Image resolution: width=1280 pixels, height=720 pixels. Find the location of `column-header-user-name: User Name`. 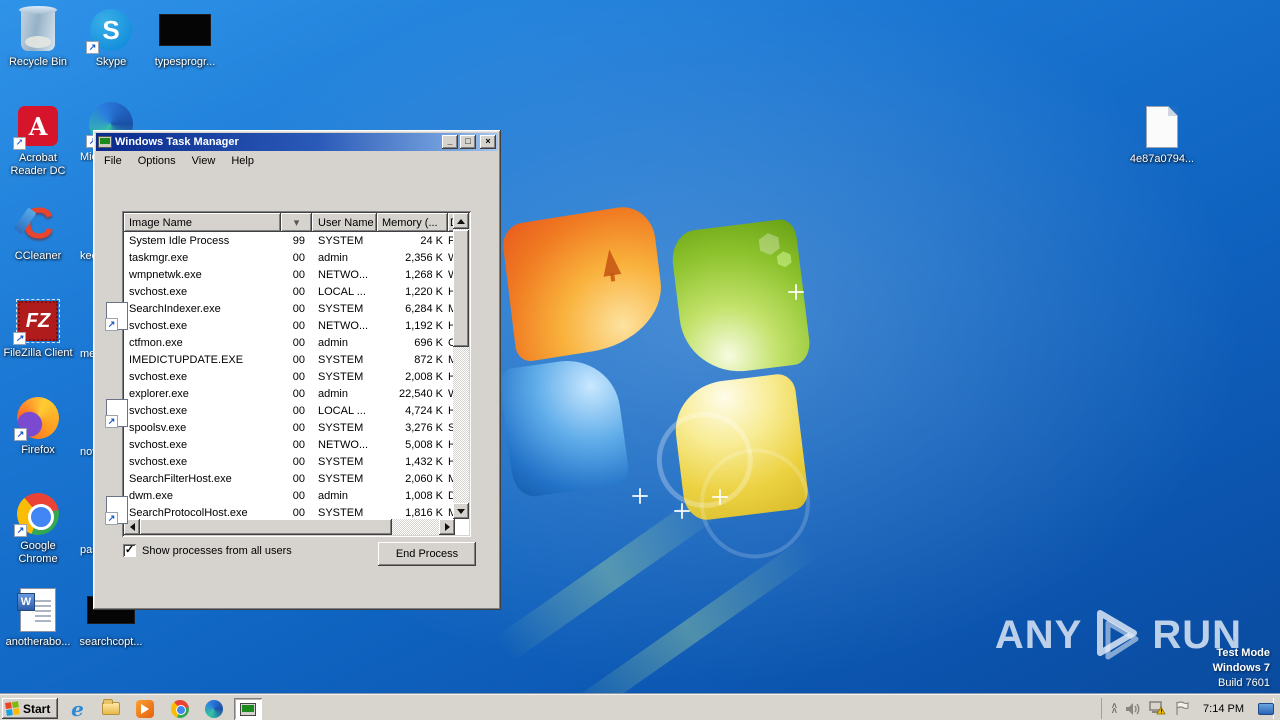

column-header-user-name: User Name is located at coordinates (344, 222).